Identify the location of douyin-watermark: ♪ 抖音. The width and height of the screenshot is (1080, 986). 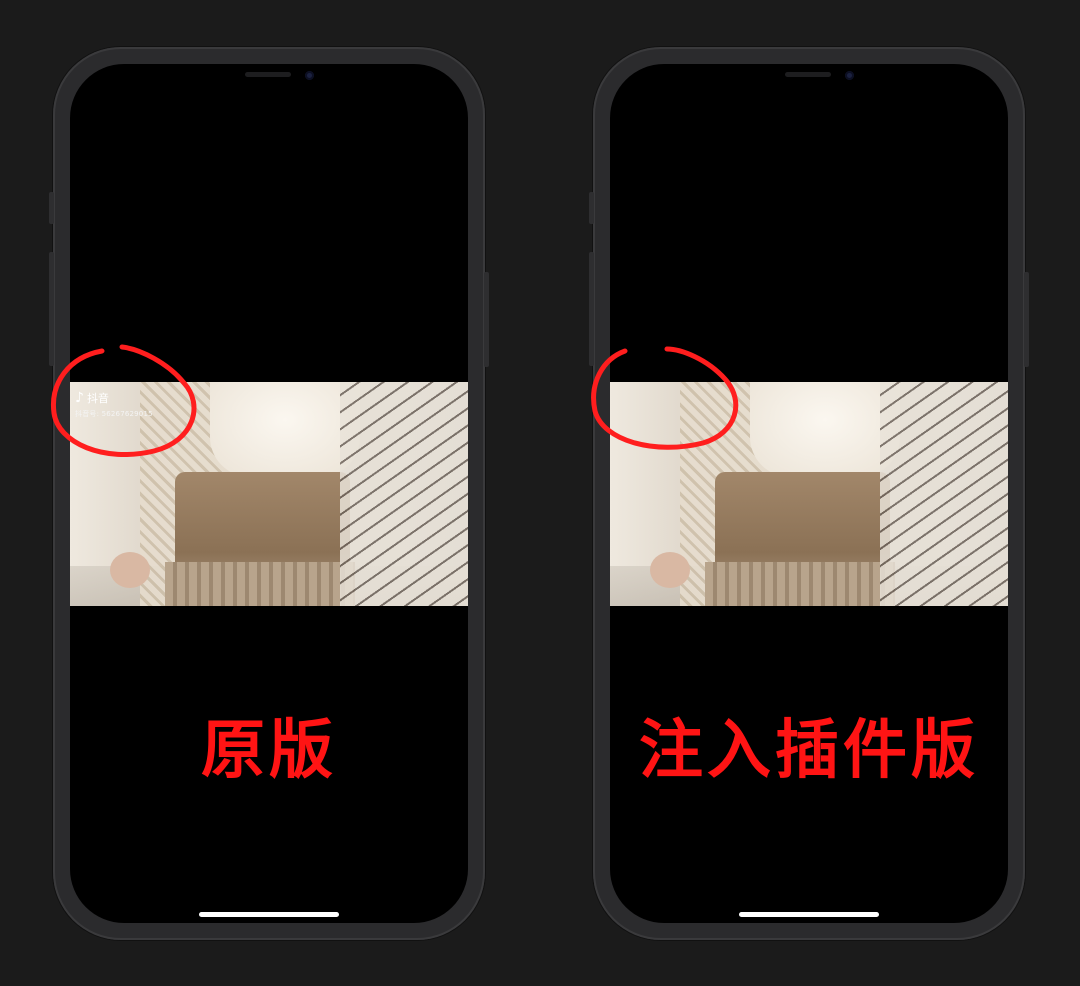
(92, 398).